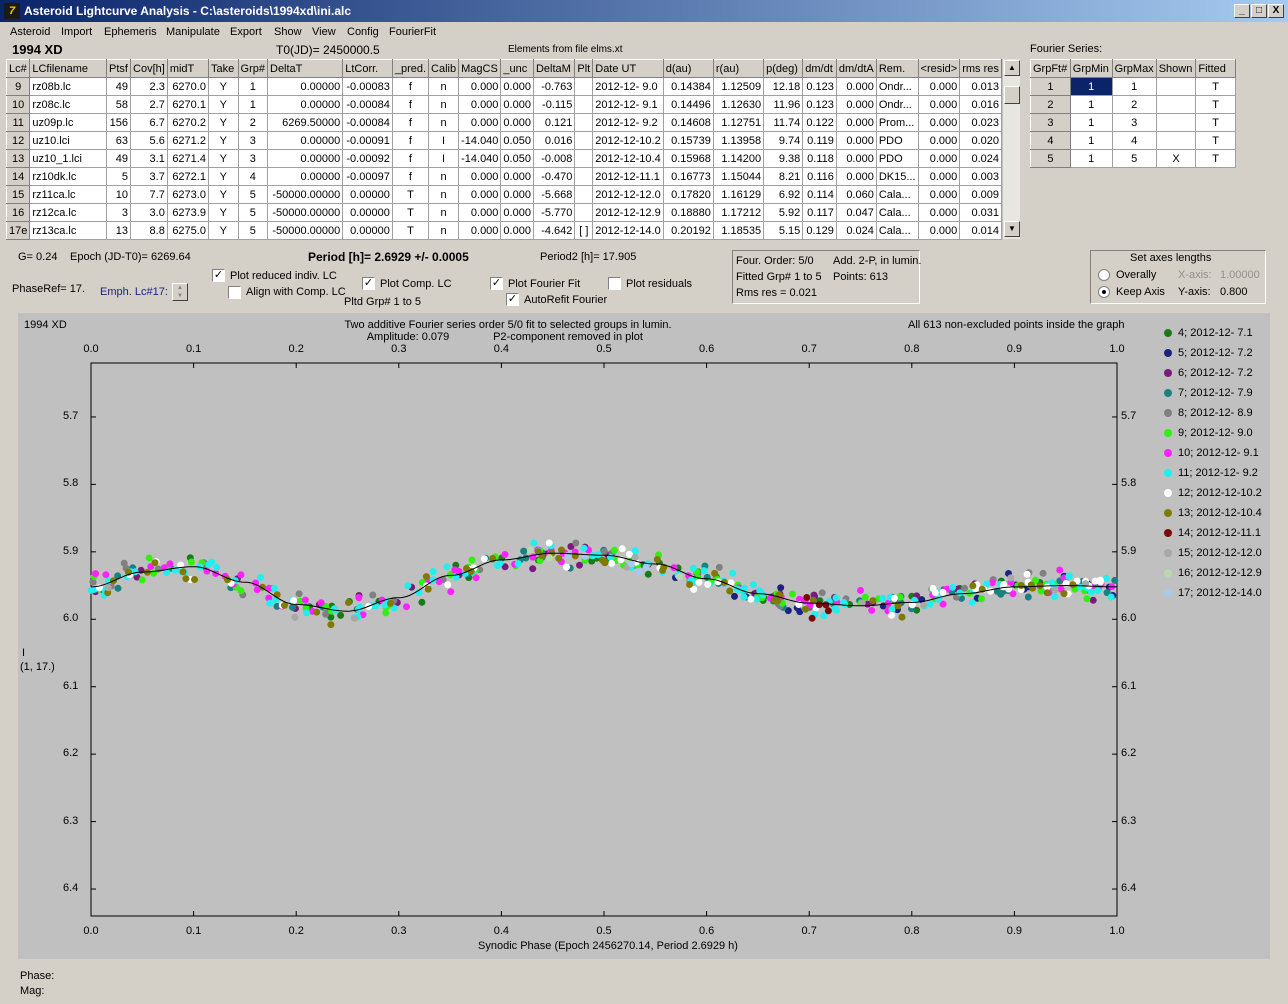 Image resolution: width=1288 pixels, height=1004 pixels. What do you see at coordinates (554, 122) in the screenshot?
I see `lc-cell: 0.121` at bounding box center [554, 122].